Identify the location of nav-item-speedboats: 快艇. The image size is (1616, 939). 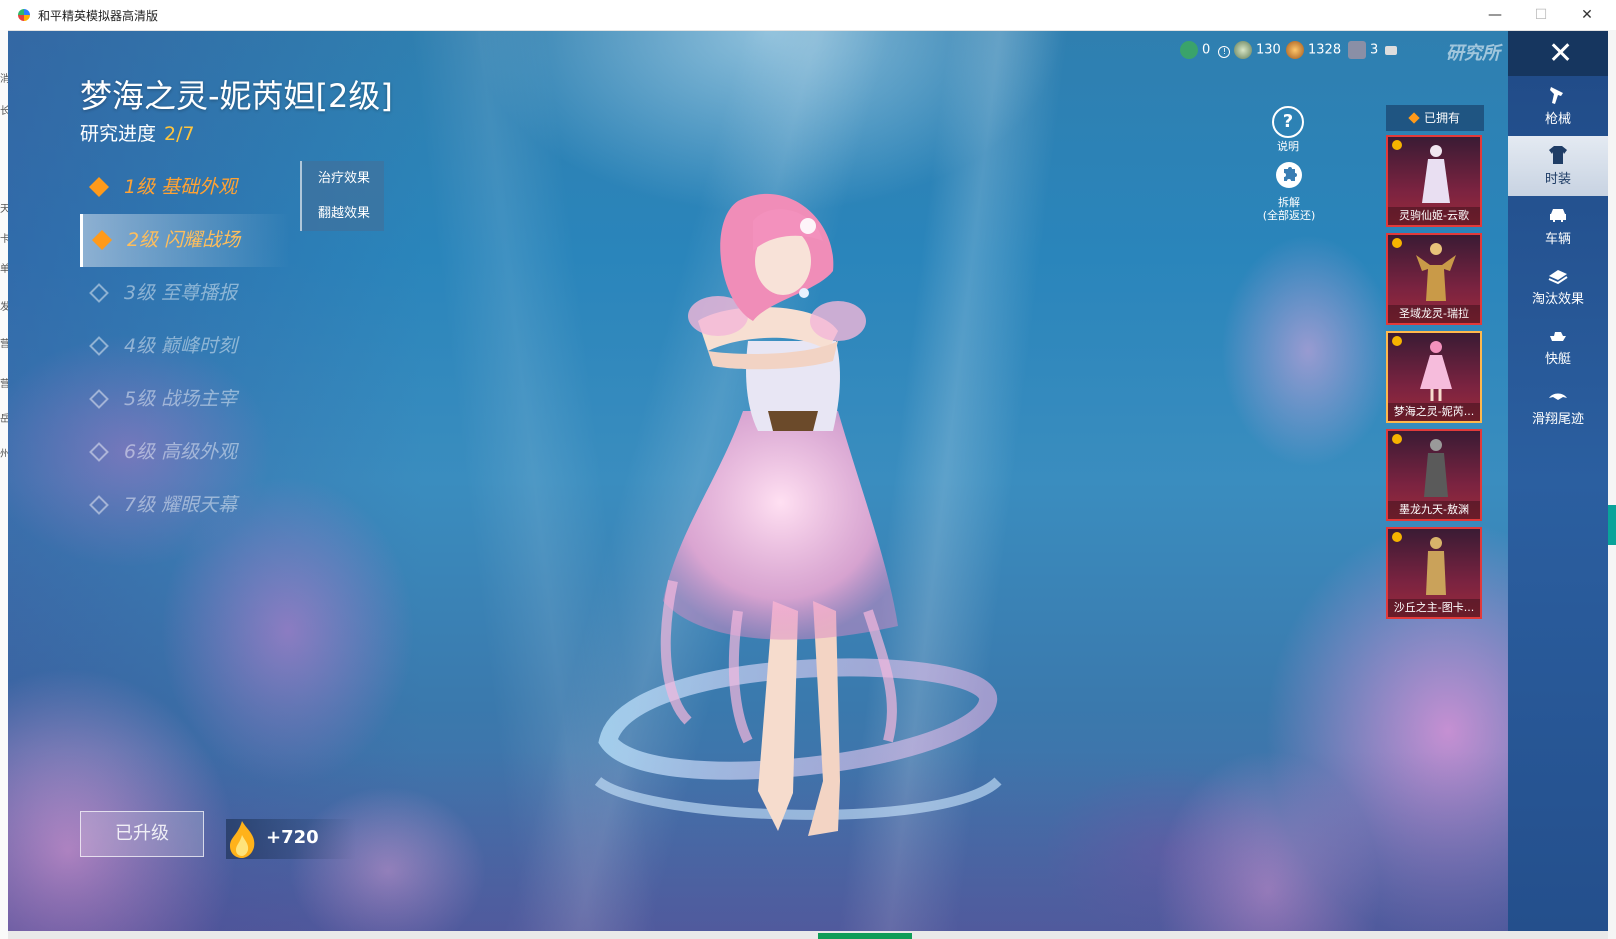
(1558, 346).